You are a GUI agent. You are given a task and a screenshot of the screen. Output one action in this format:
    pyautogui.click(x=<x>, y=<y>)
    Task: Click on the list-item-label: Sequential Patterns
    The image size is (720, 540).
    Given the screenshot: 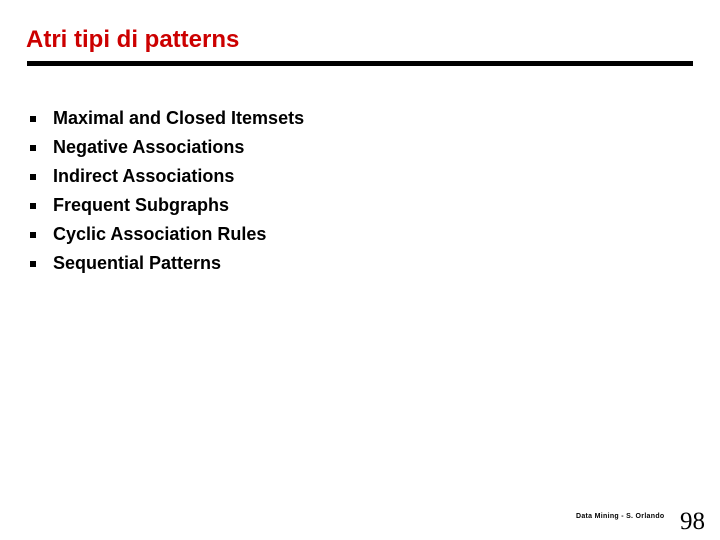 What is the action you would take?
    pyautogui.click(x=137, y=263)
    